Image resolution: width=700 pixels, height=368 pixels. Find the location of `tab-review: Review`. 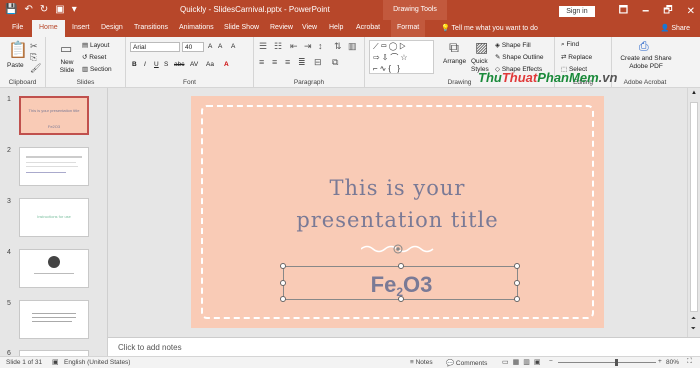

tab-review: Review is located at coordinates (281, 27).